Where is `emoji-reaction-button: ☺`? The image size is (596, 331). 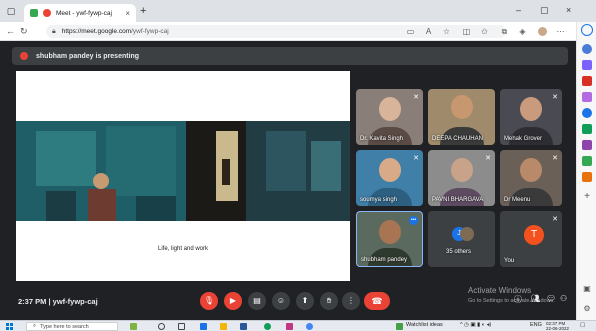
emoji-reaction-button: ☺ is located at coordinates (281, 301).